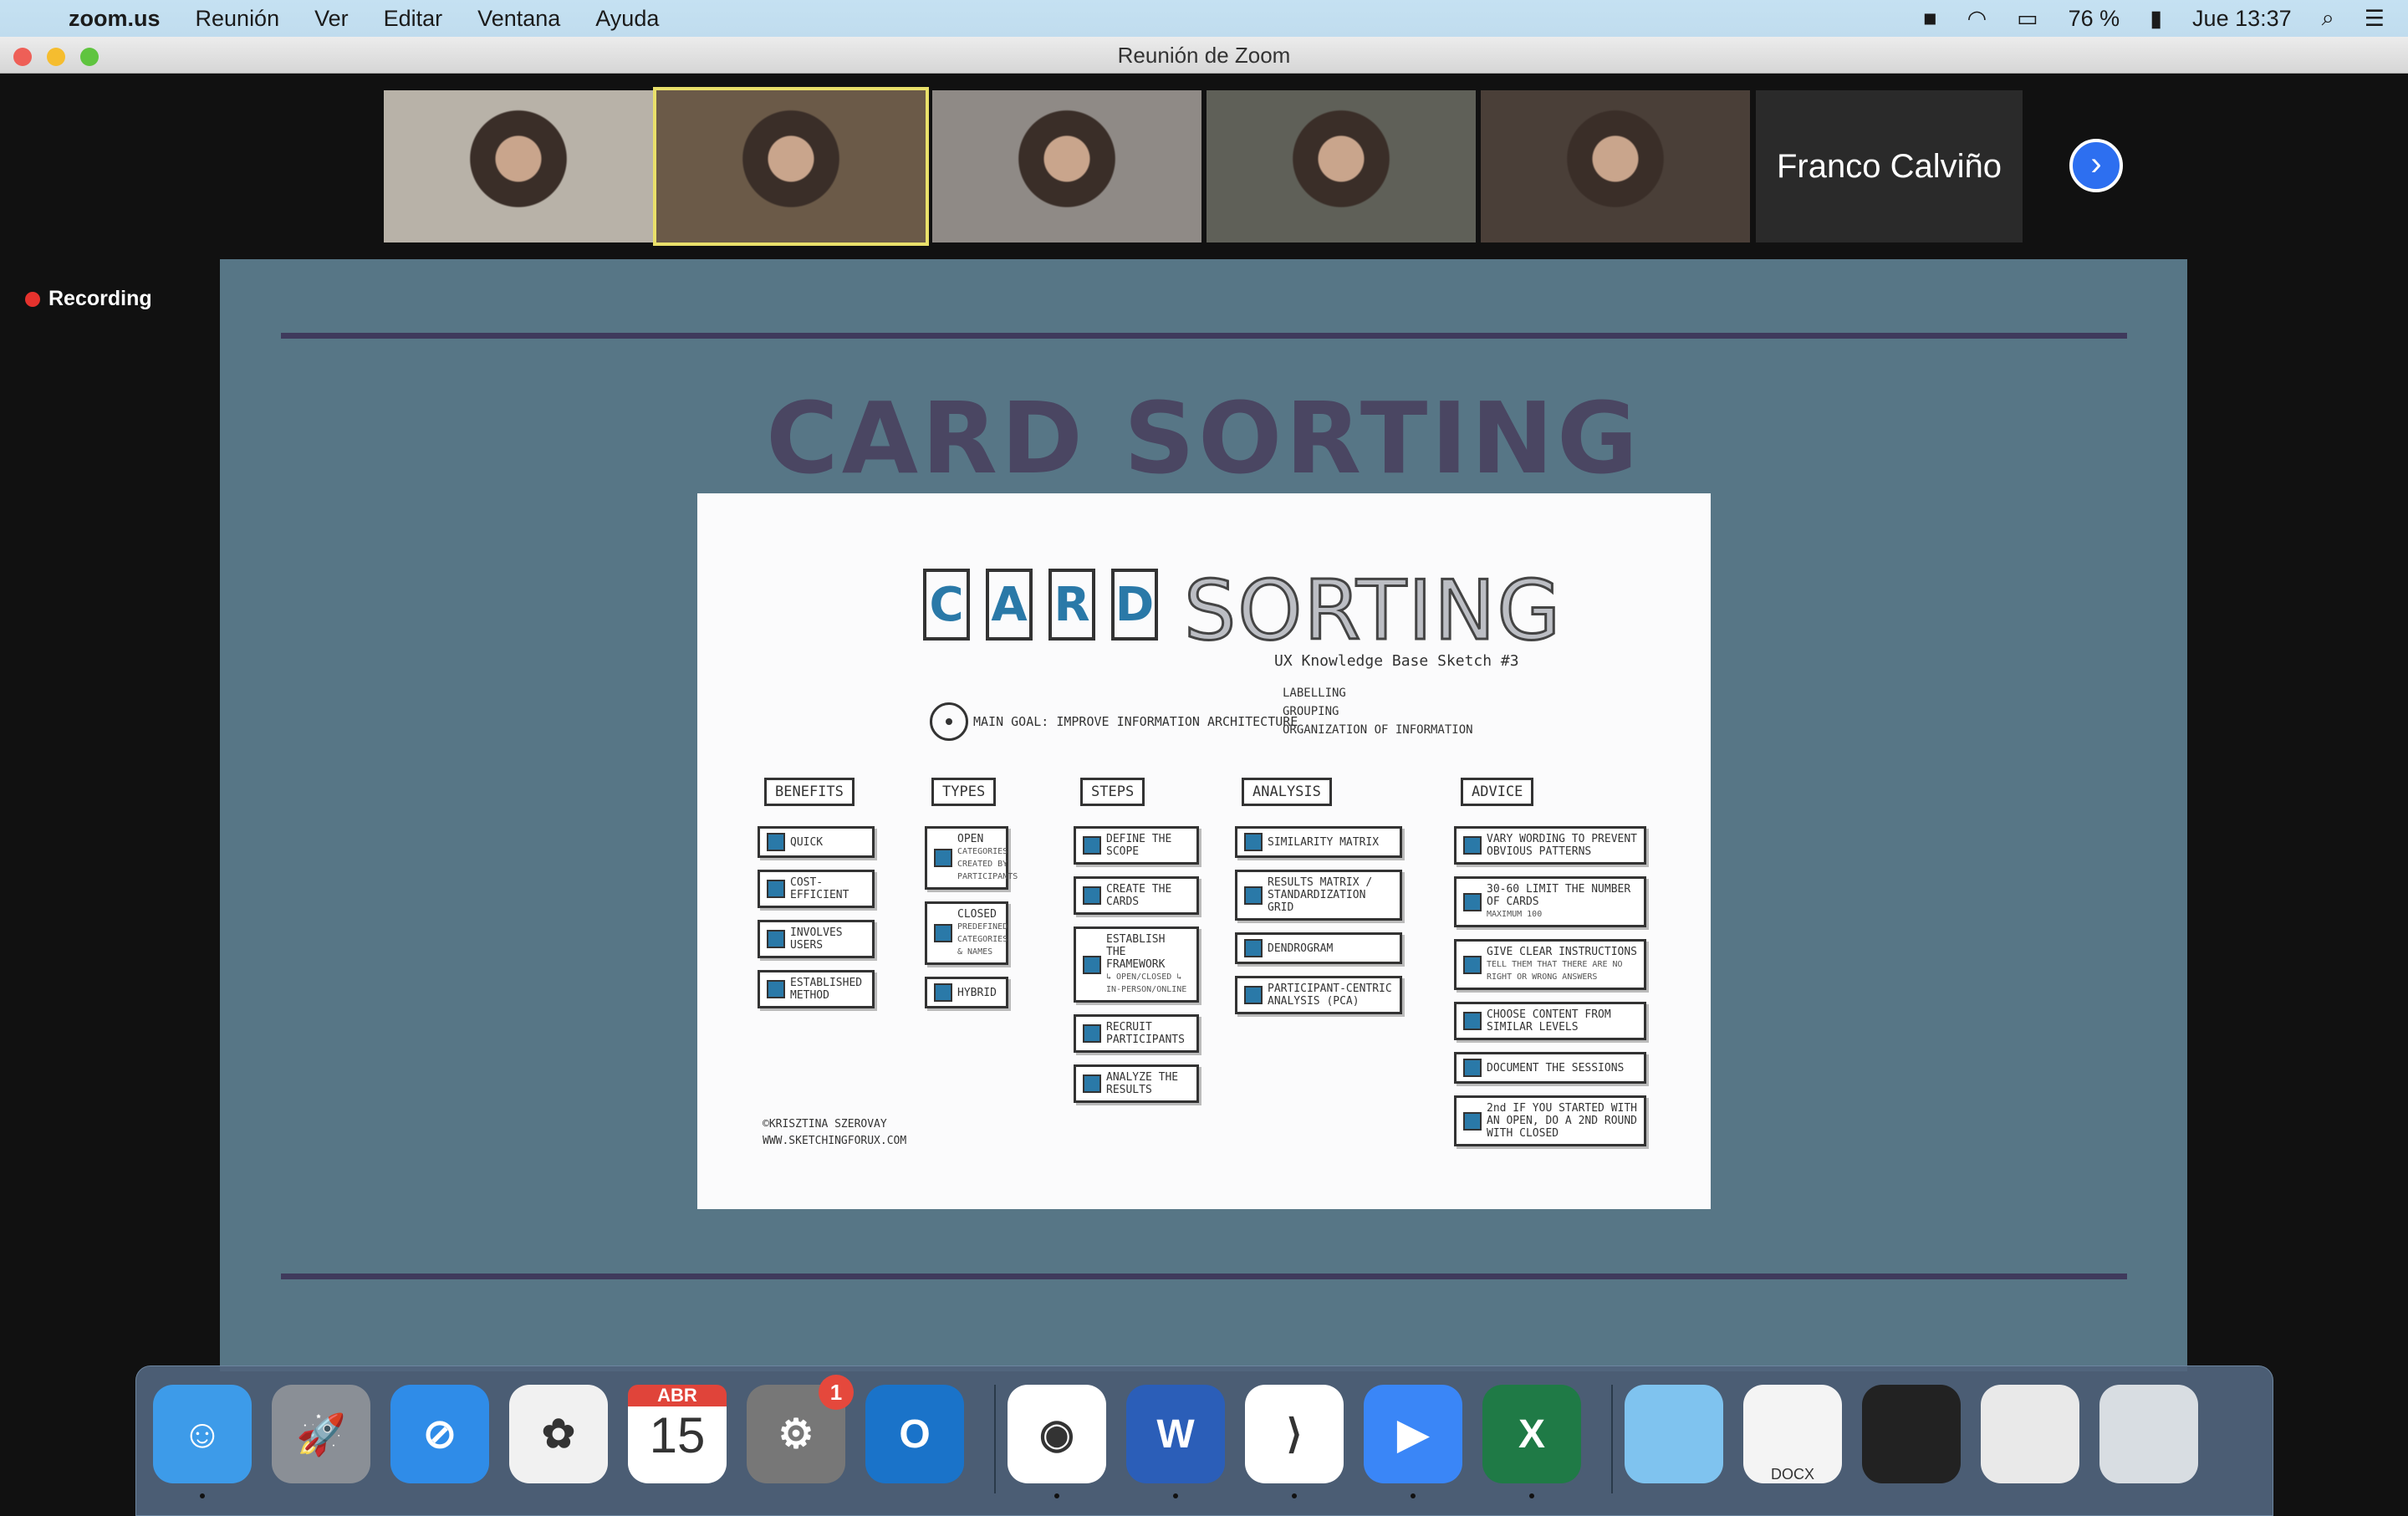 The width and height of the screenshot is (2408, 1516). Describe the element at coordinates (1930, 19) in the screenshot. I see `zoom-status-icon: ■` at that location.